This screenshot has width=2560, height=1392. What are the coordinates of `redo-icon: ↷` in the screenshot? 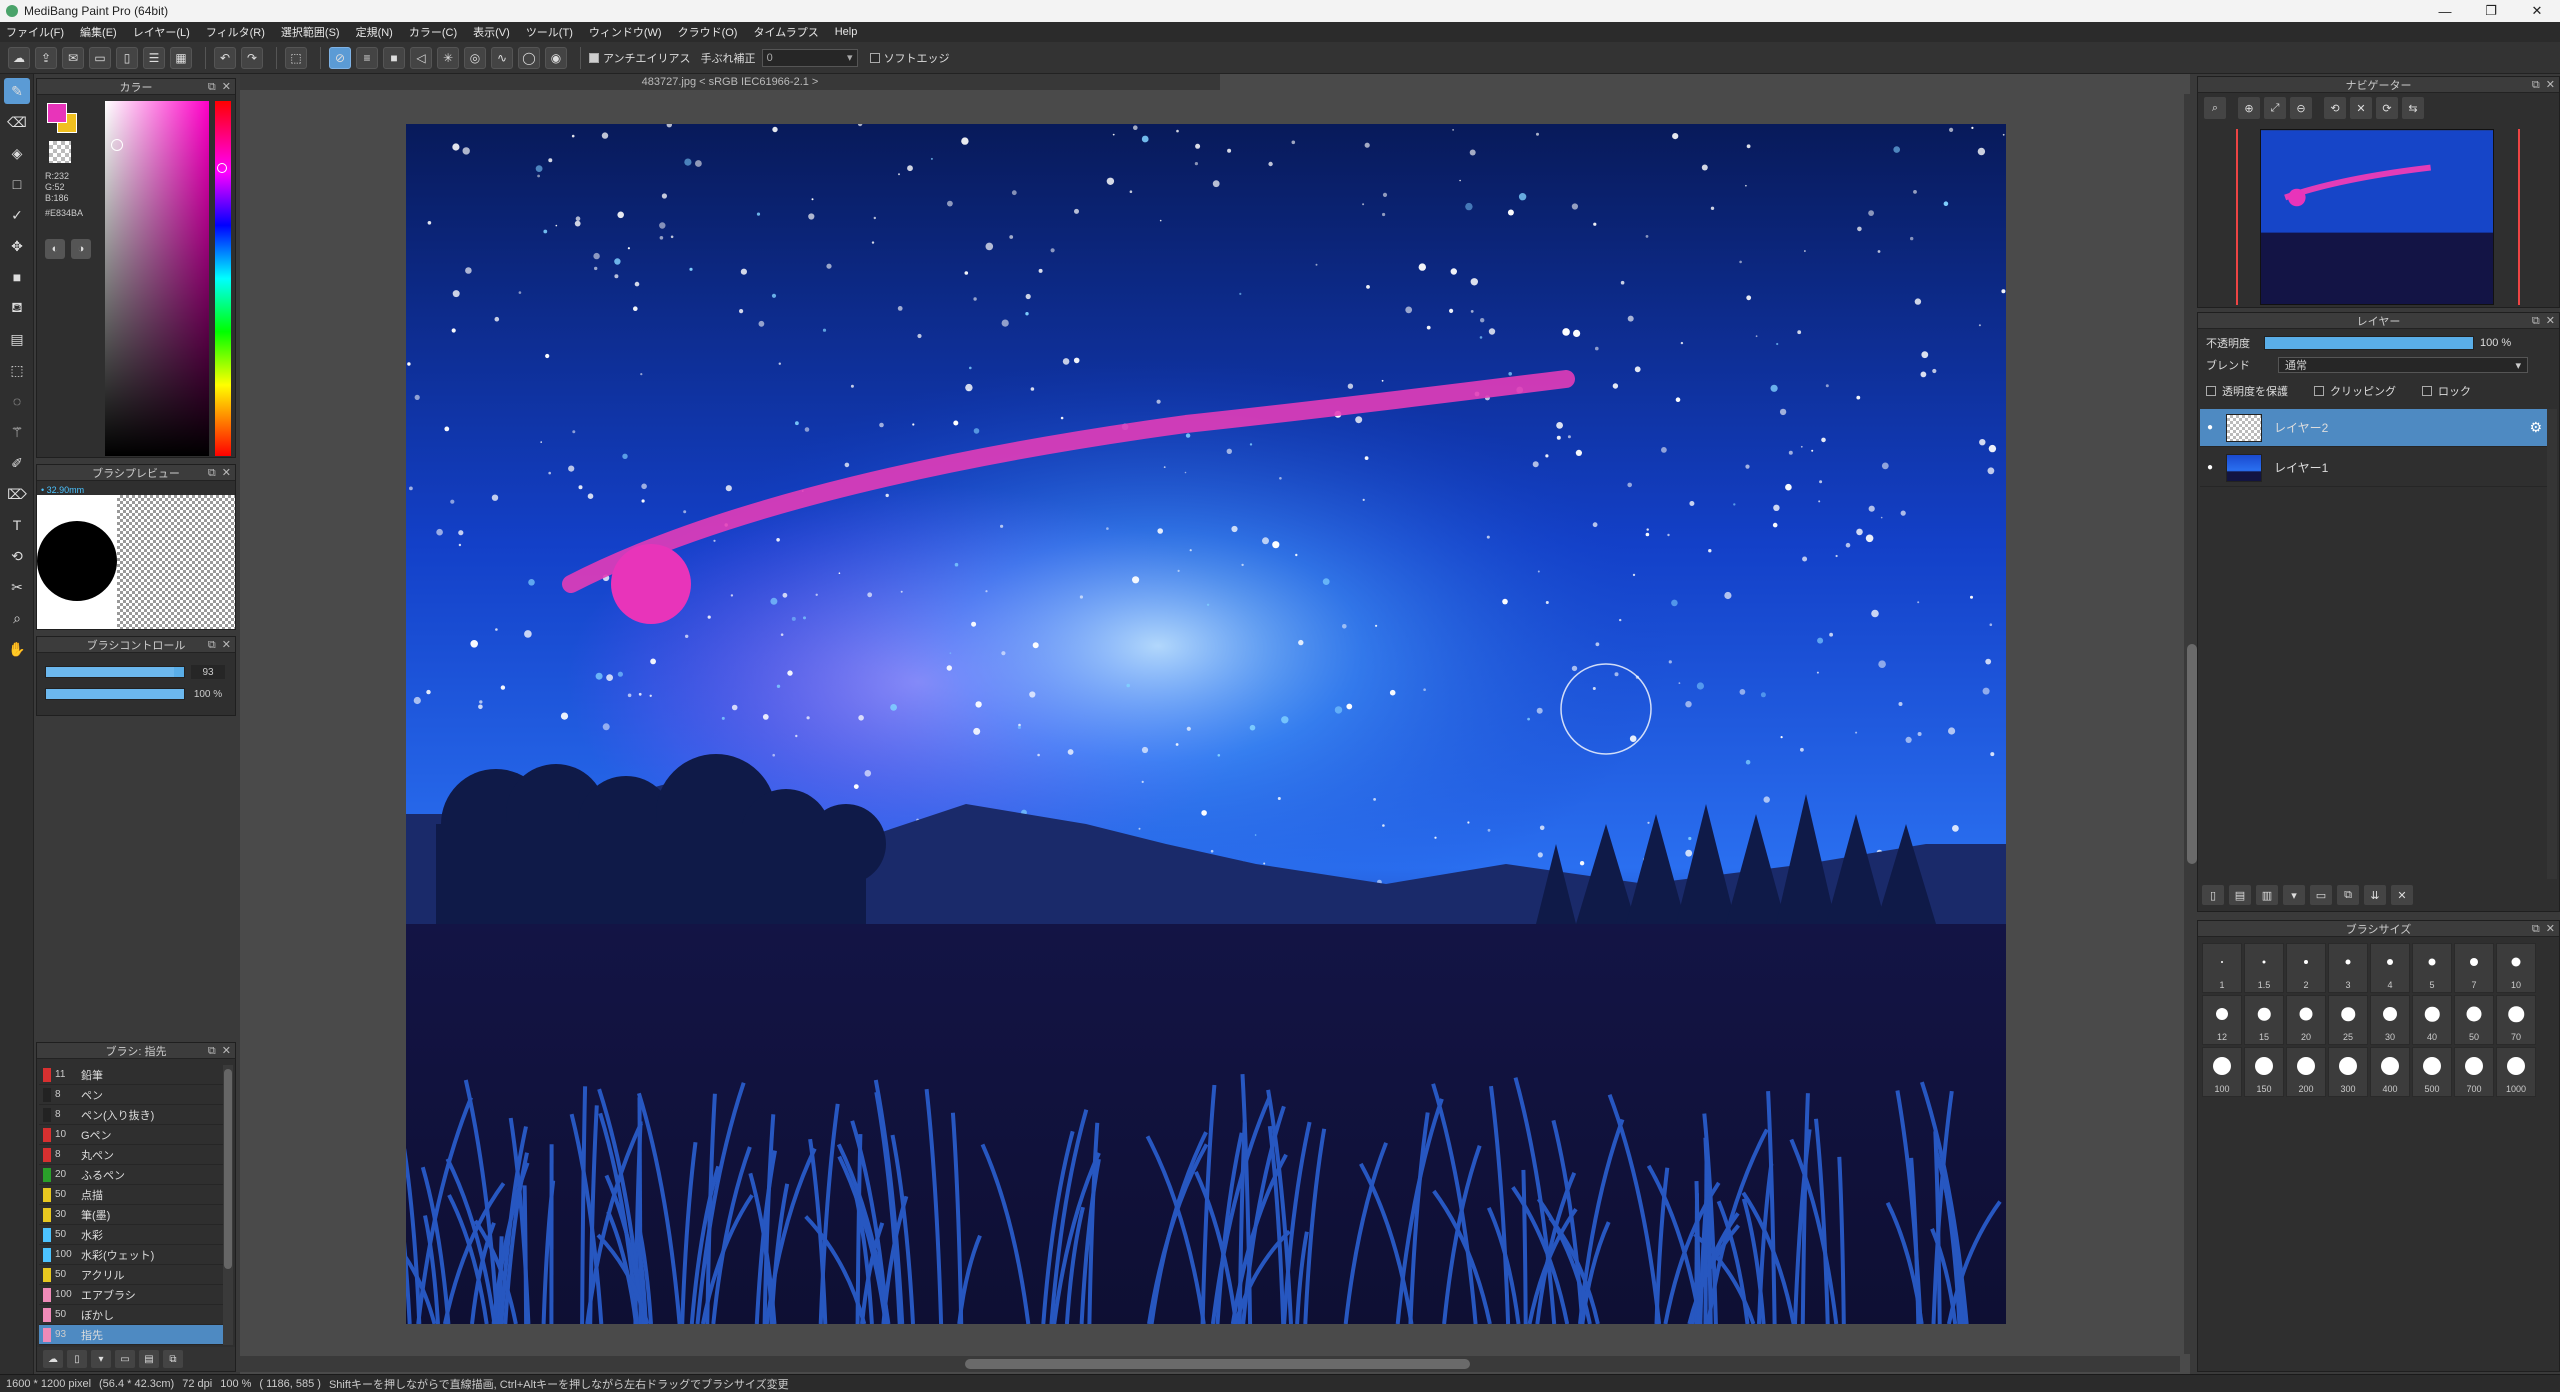 It's located at (252, 57).